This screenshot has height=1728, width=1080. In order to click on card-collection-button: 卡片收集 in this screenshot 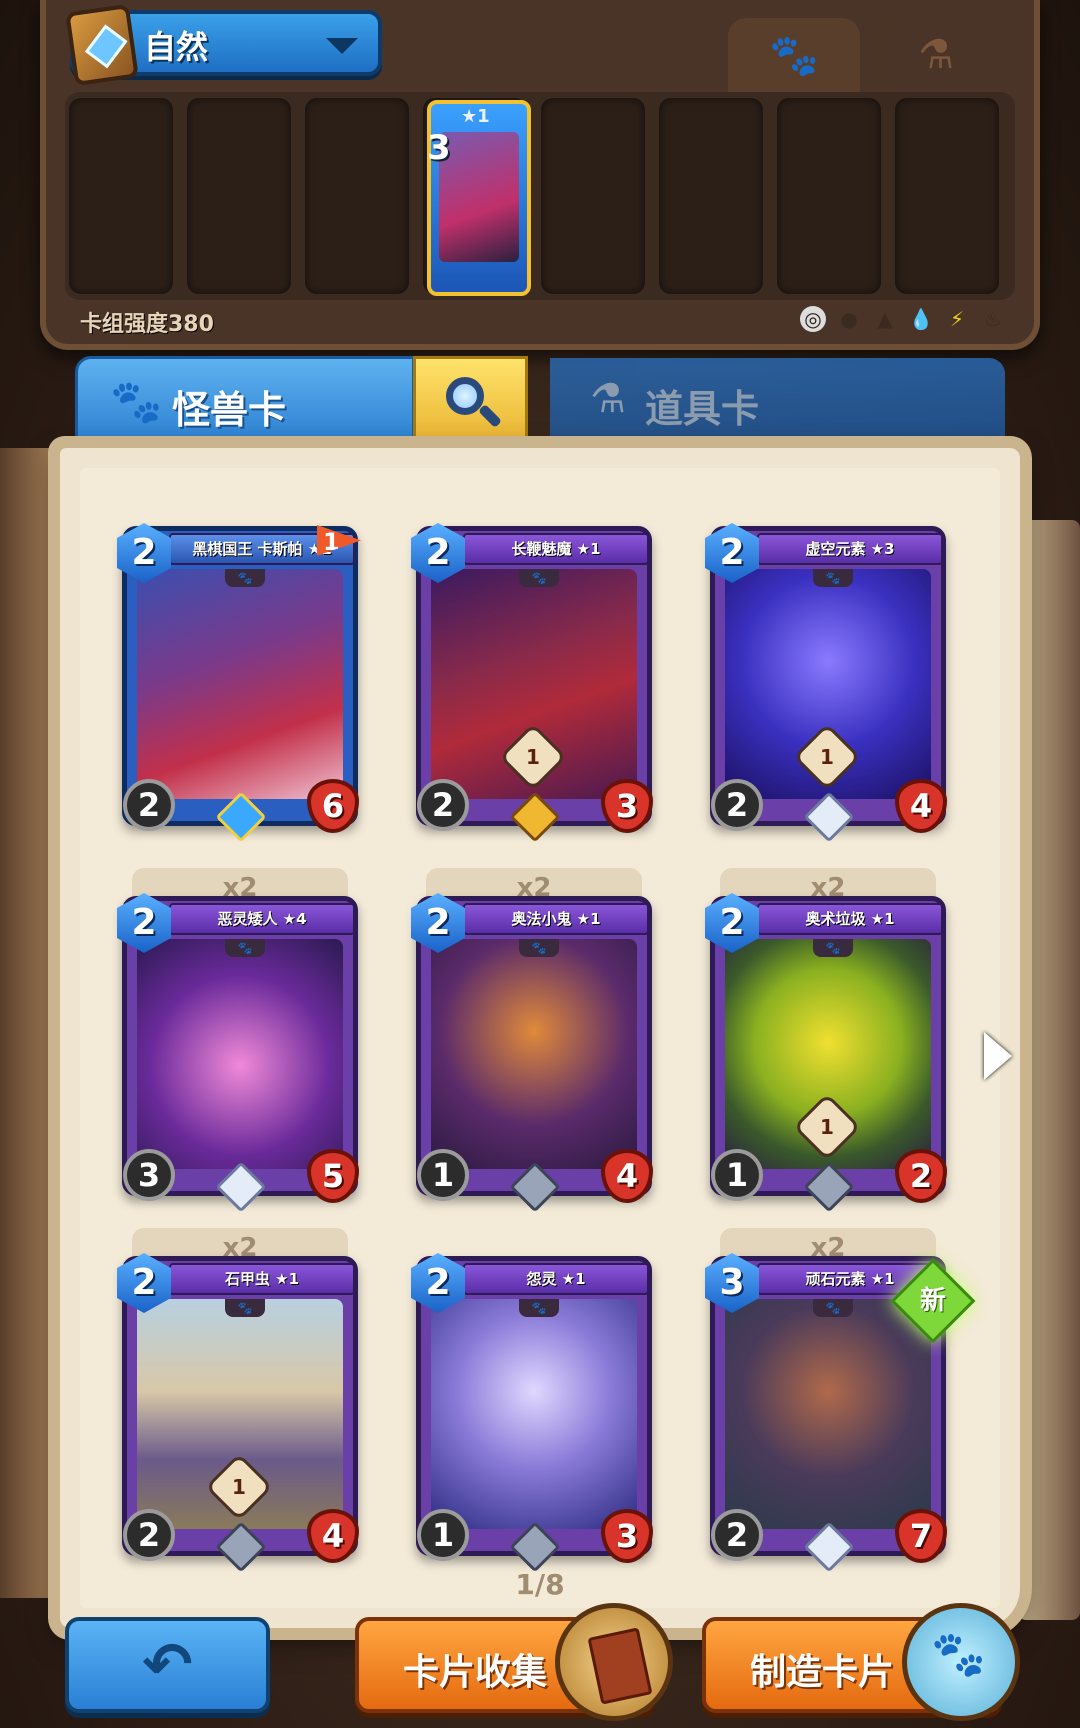, I will do `click(514, 1662)`.